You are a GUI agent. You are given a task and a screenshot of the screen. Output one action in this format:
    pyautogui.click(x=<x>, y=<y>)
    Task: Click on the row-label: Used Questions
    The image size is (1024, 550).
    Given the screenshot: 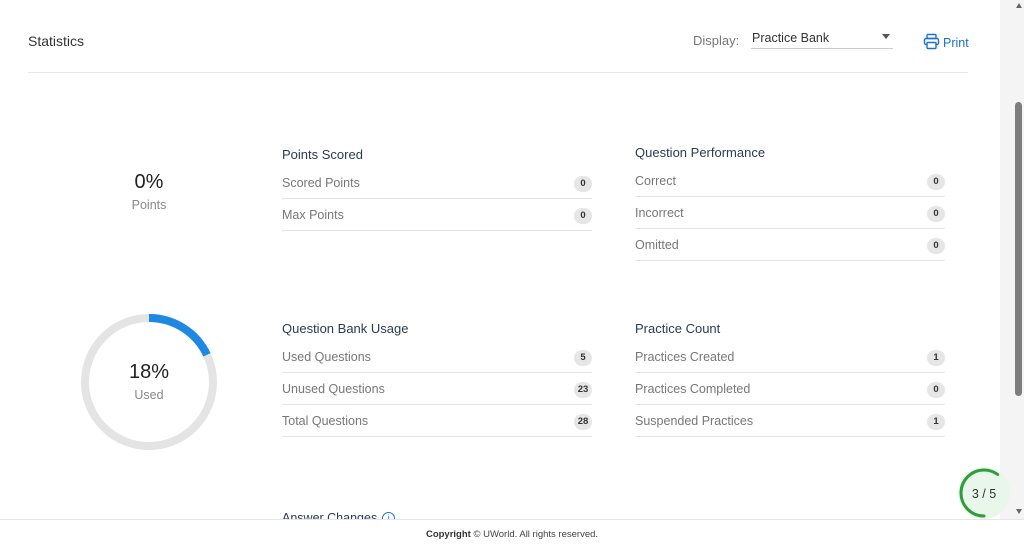 What is the action you would take?
    pyautogui.click(x=326, y=357)
    